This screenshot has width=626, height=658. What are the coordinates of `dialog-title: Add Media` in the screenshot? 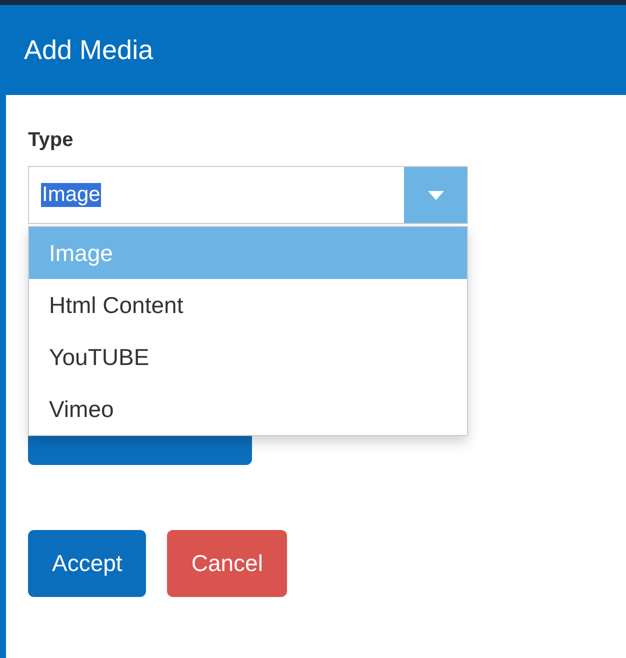 It's located at (89, 50).